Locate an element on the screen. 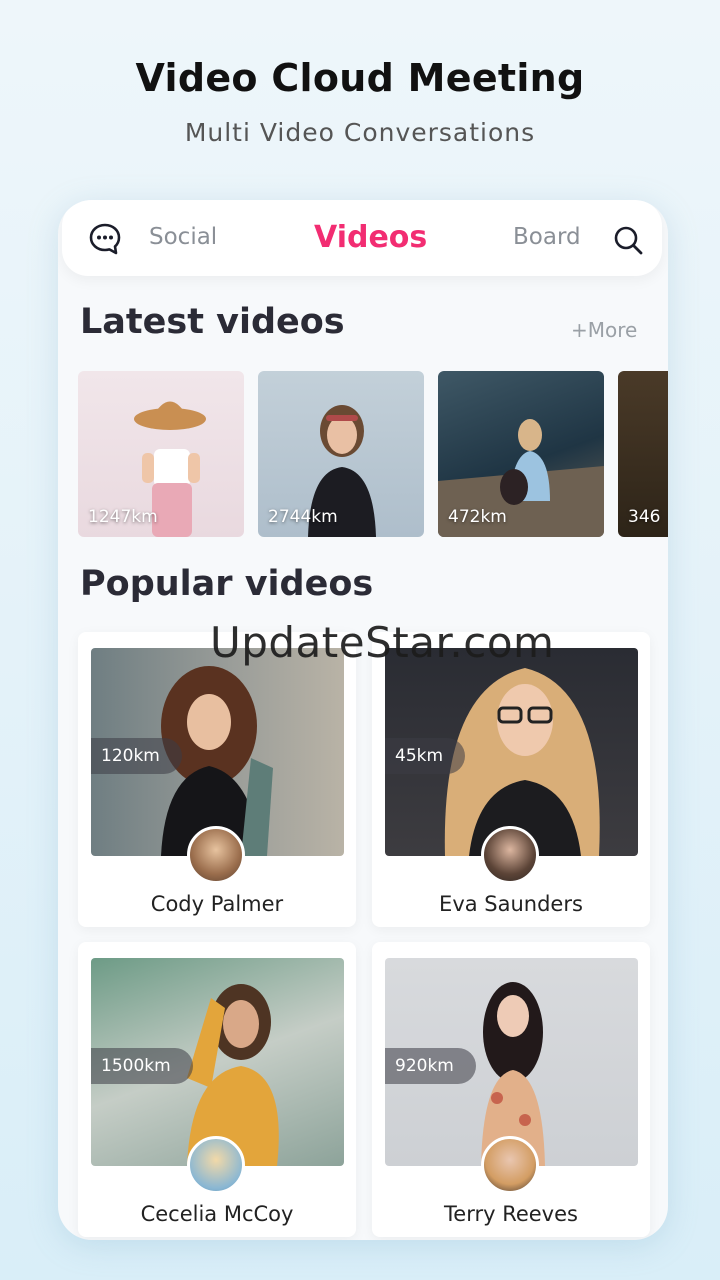 This screenshot has height=1280, width=720. watermark: UpdateStar.com is located at coordinates (382, 642).